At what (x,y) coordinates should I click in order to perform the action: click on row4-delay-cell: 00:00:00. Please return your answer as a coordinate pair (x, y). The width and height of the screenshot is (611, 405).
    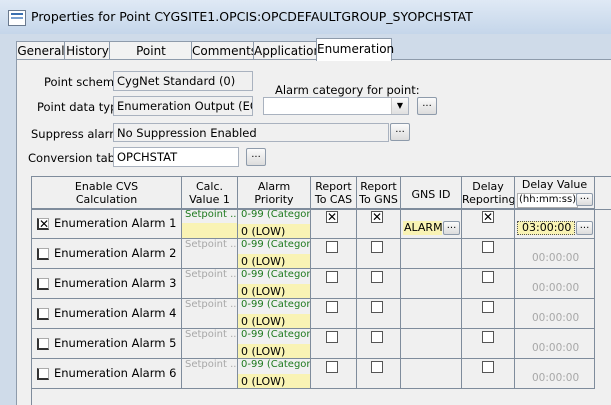
    Looking at the image, I should click on (555, 314).